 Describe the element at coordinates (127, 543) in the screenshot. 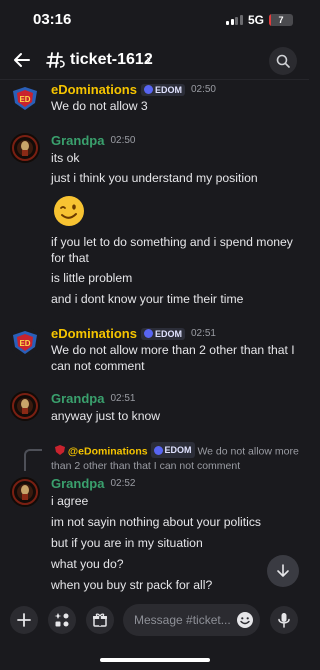

I see `message-text: but if you are in my situation` at that location.